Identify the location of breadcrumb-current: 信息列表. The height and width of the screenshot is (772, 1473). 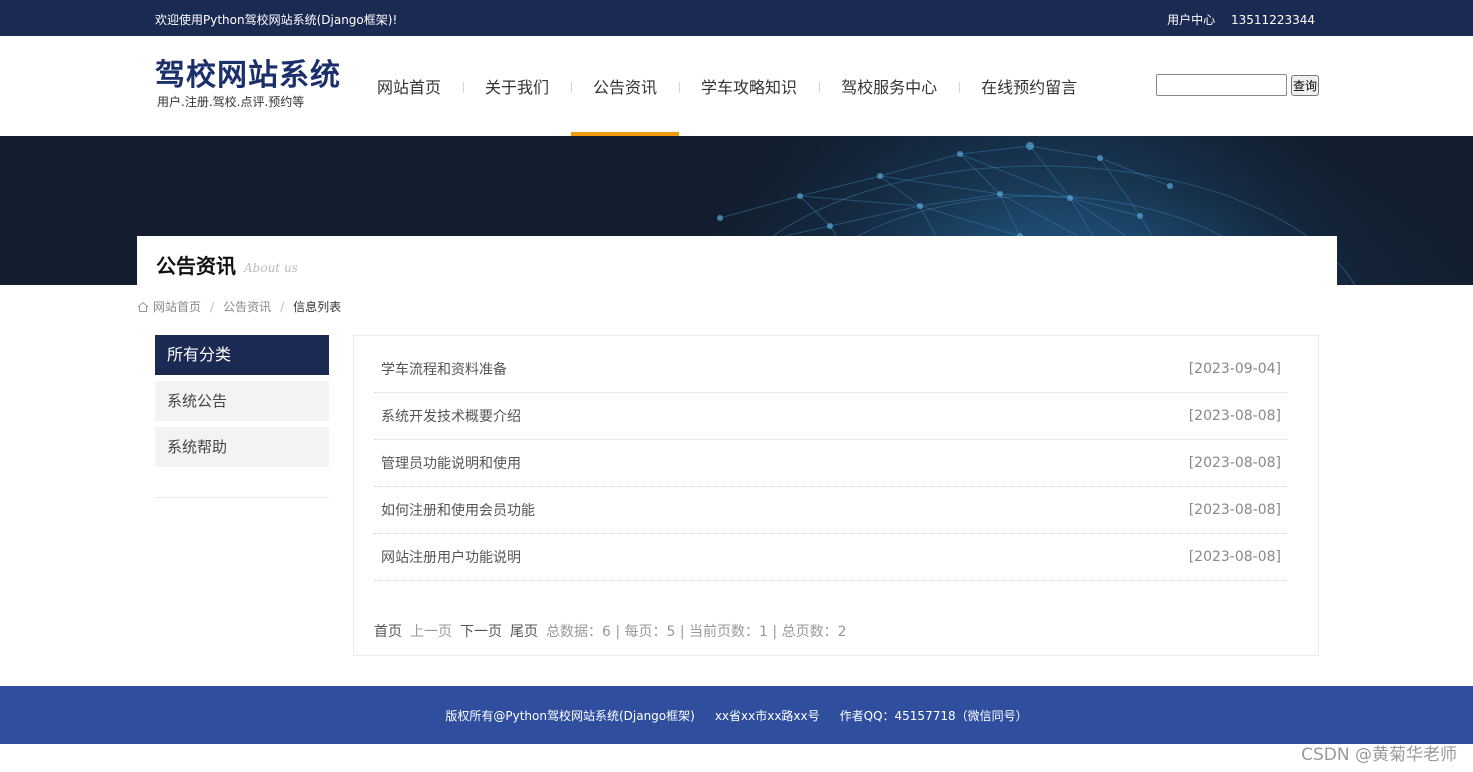
(317, 307).